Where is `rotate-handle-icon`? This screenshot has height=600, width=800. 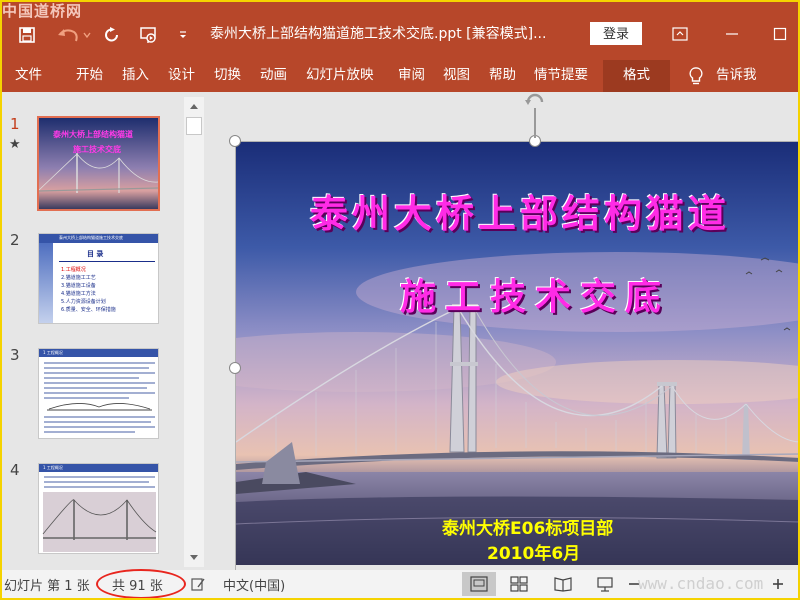
rotate-handle-icon is located at coordinates (535, 101).